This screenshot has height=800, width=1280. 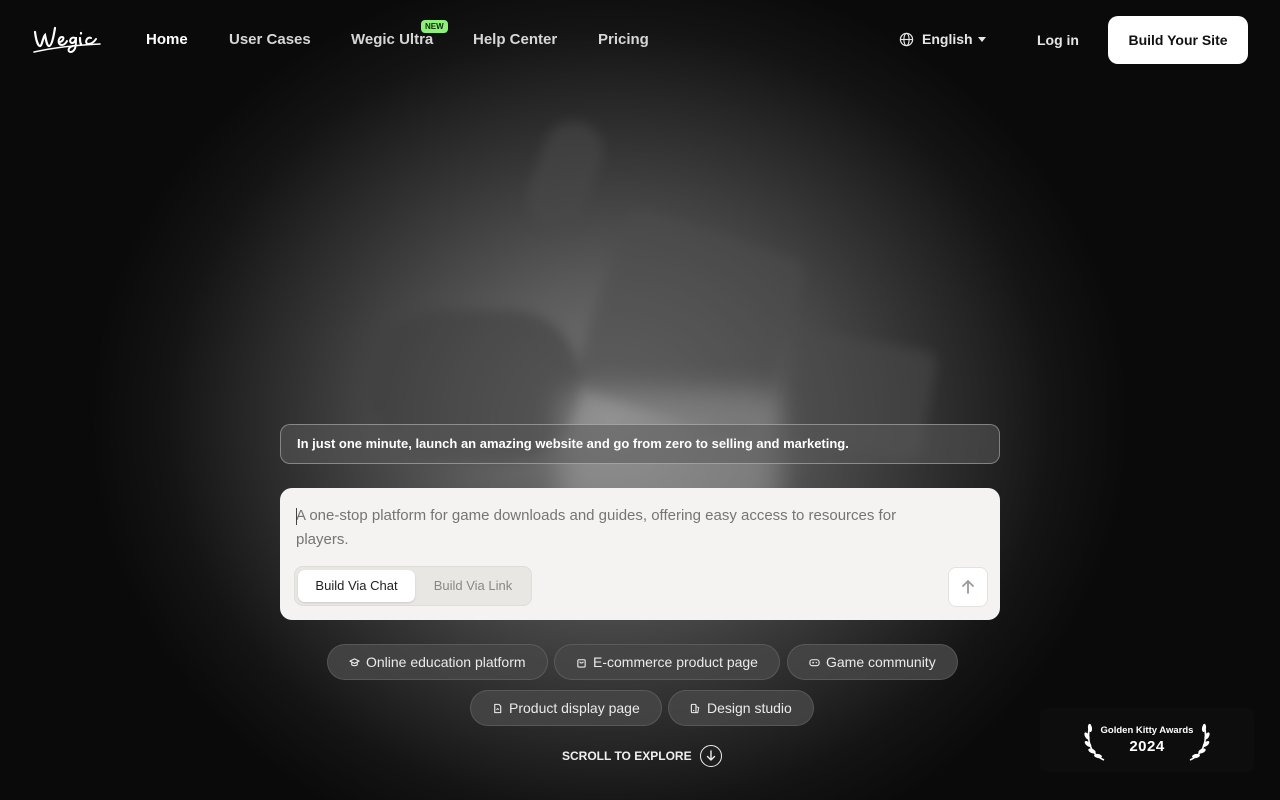 I want to click on new-badge: NEW, so click(x=434, y=26).